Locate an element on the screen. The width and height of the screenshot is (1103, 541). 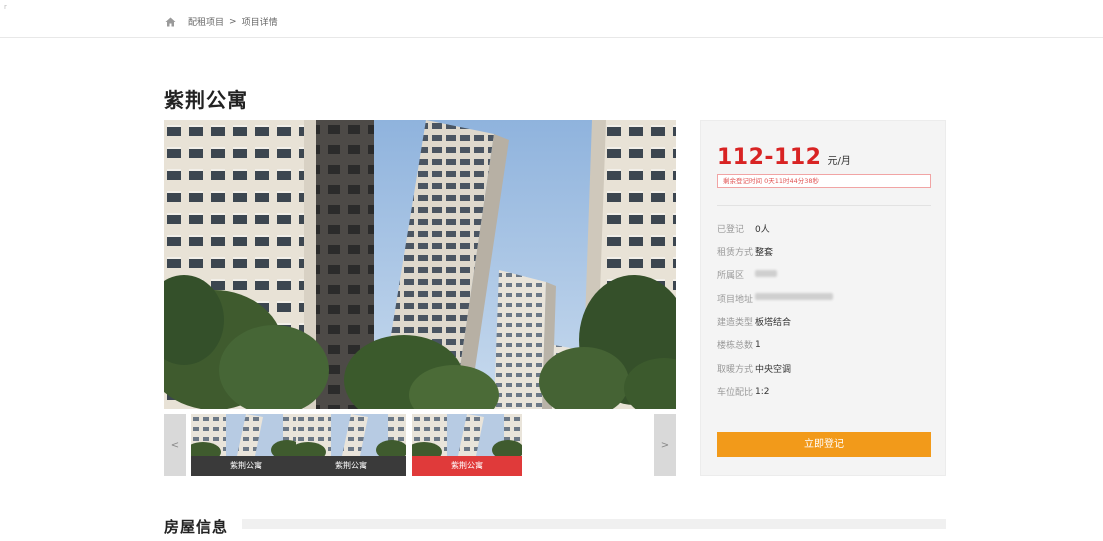
thumbnail-2: 紫荆公寓 is located at coordinates (351, 445).